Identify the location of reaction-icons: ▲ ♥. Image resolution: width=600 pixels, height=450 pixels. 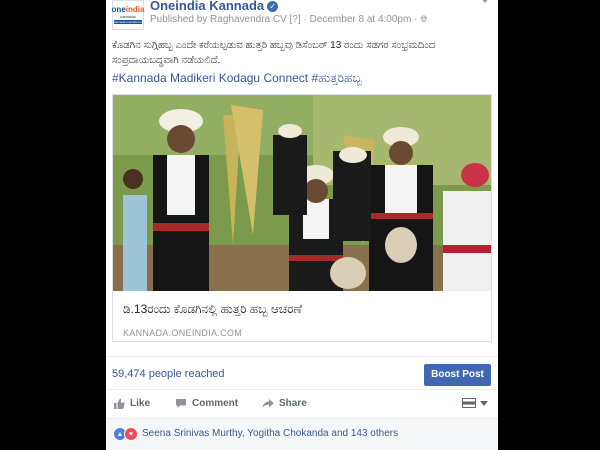
(125, 434).